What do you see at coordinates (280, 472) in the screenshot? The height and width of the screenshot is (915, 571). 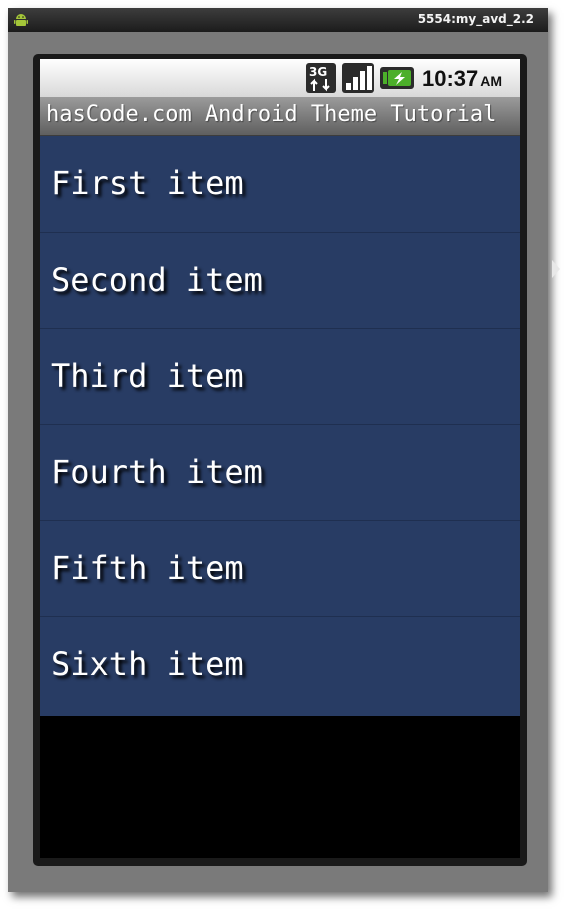 I see `list-item: Fourth item` at bounding box center [280, 472].